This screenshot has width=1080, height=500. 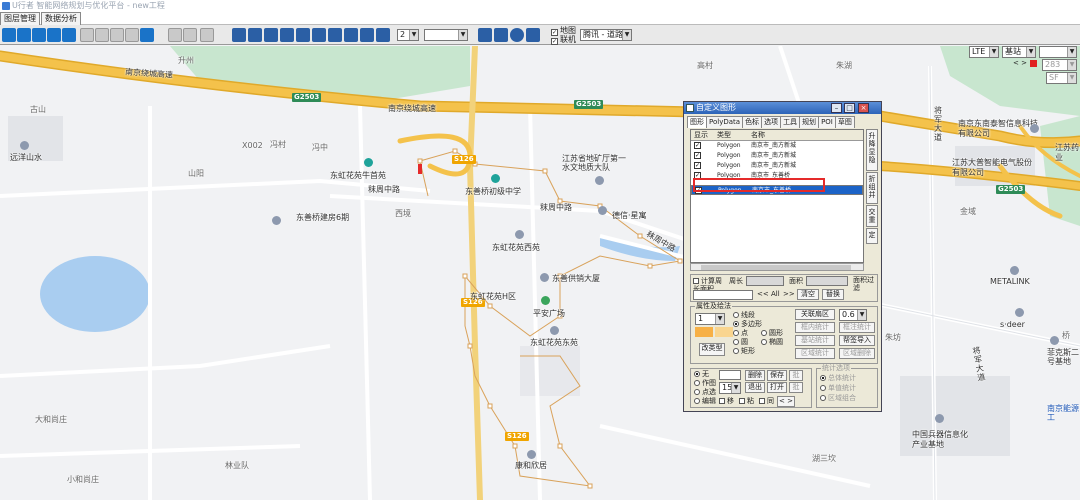 I want to click on measure-icon, so click(x=271, y=35).